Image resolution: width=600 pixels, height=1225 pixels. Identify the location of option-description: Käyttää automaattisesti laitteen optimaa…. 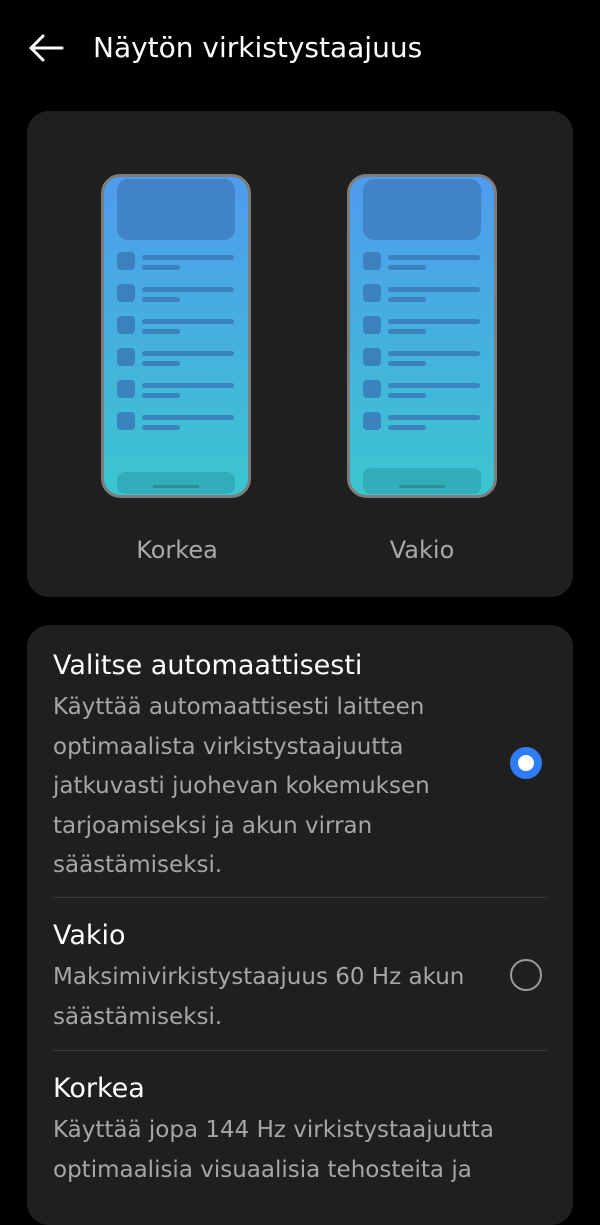
(241, 786).